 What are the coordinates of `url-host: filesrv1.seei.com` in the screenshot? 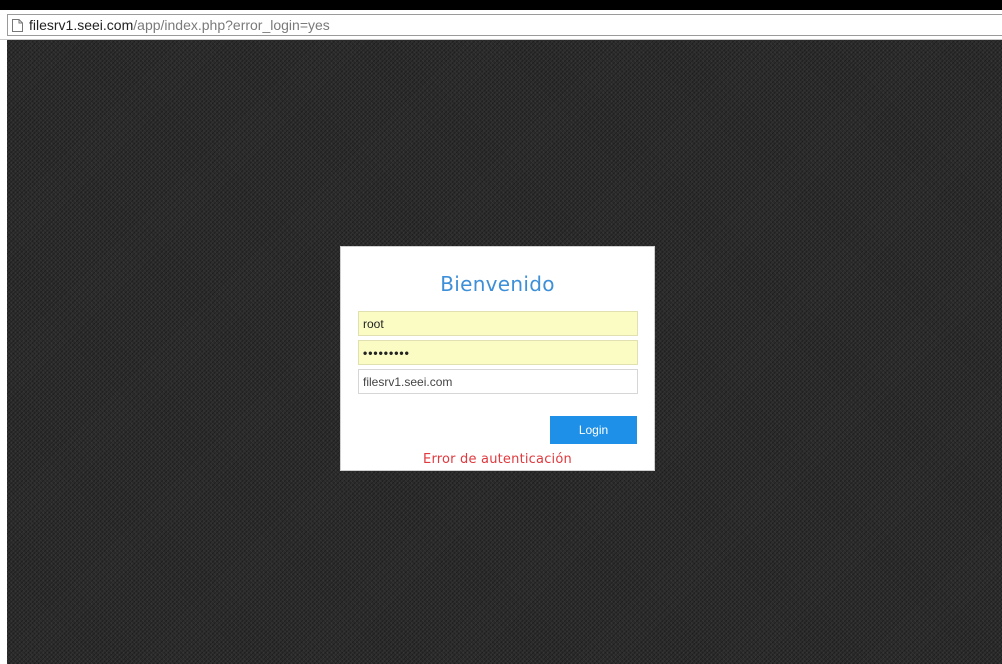 It's located at (81, 25).